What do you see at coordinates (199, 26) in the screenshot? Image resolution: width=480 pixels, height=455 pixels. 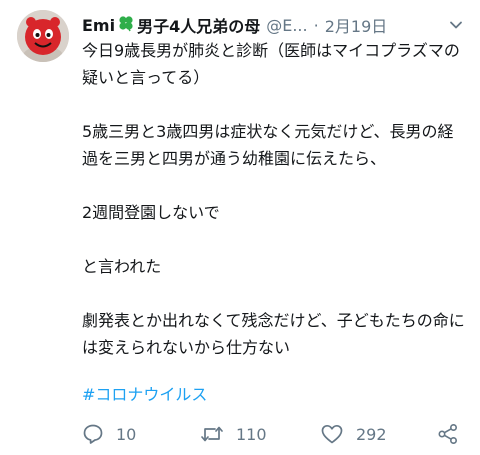 I see `display-name-suffix: 男子4人兄弟の母` at bounding box center [199, 26].